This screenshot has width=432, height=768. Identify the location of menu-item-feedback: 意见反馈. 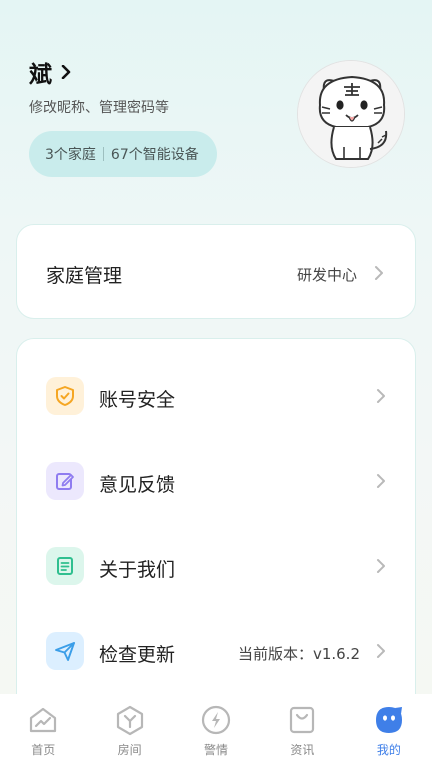
(217, 484).